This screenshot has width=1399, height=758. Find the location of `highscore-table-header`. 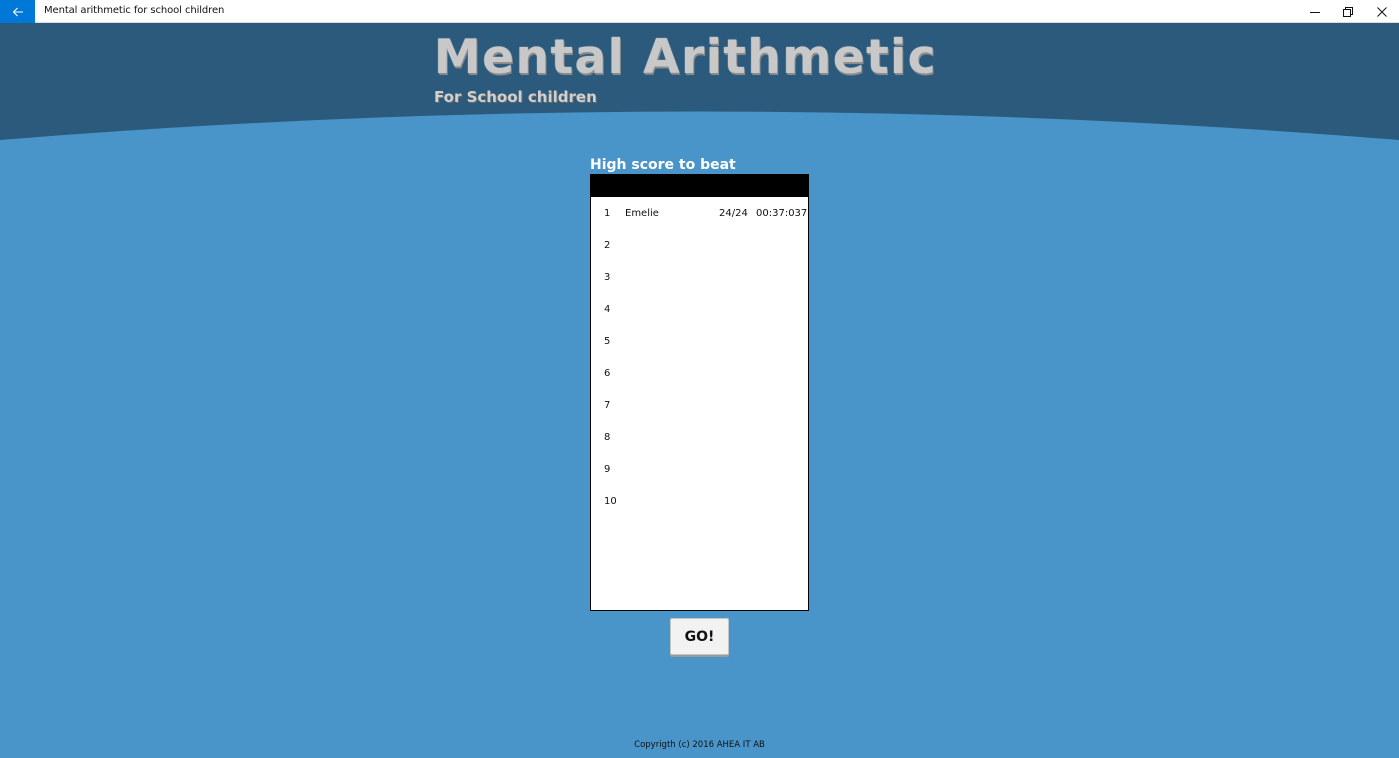

highscore-table-header is located at coordinates (699, 186).